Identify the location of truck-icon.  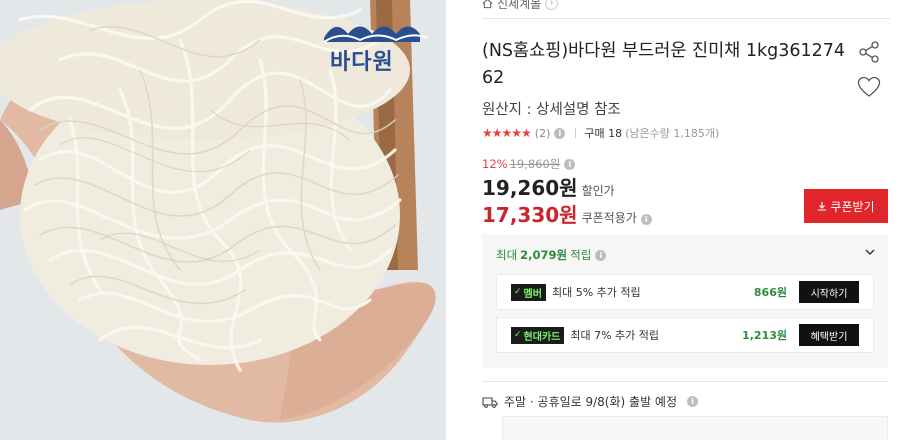
(490, 402).